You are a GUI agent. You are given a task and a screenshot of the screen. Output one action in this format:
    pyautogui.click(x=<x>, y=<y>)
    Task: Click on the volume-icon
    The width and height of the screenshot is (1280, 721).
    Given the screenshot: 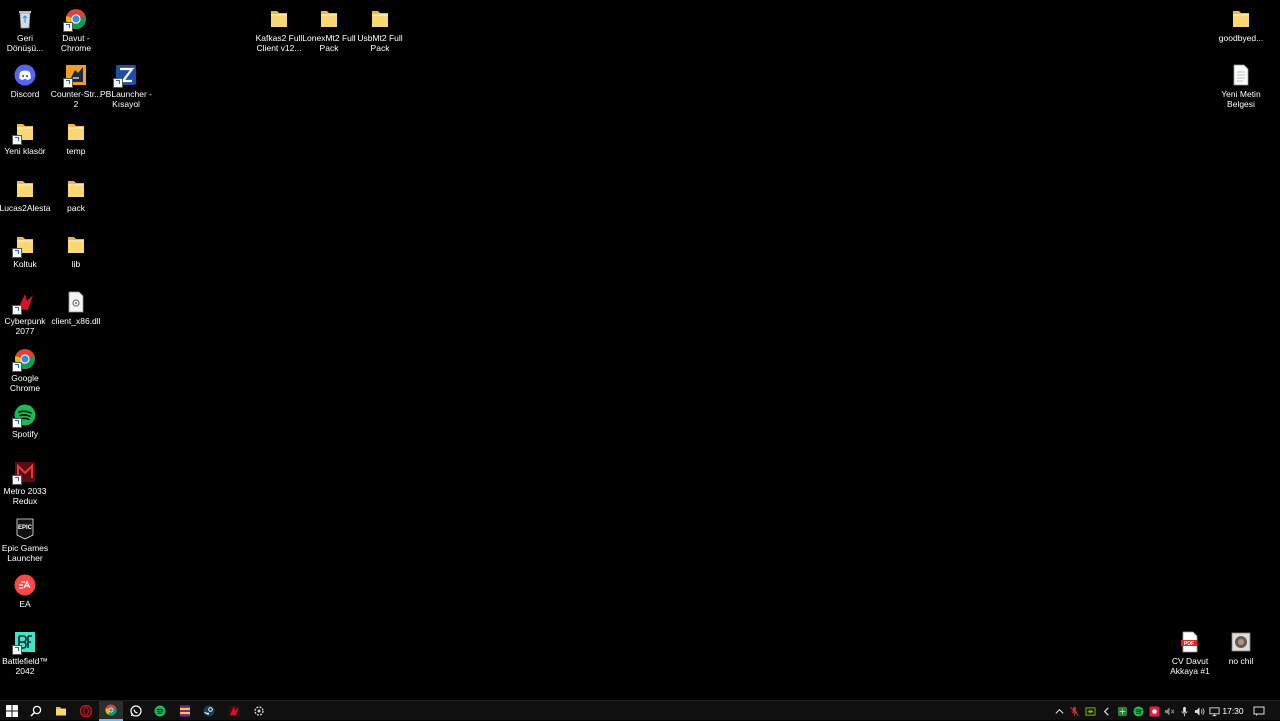 What is the action you would take?
    pyautogui.click(x=1199, y=711)
    